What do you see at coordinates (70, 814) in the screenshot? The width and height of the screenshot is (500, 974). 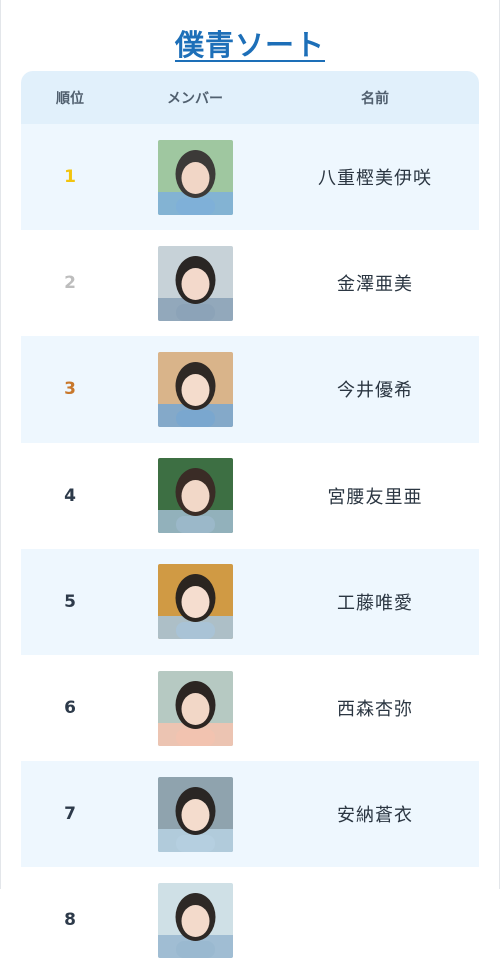 I see `rank-cell: 7` at bounding box center [70, 814].